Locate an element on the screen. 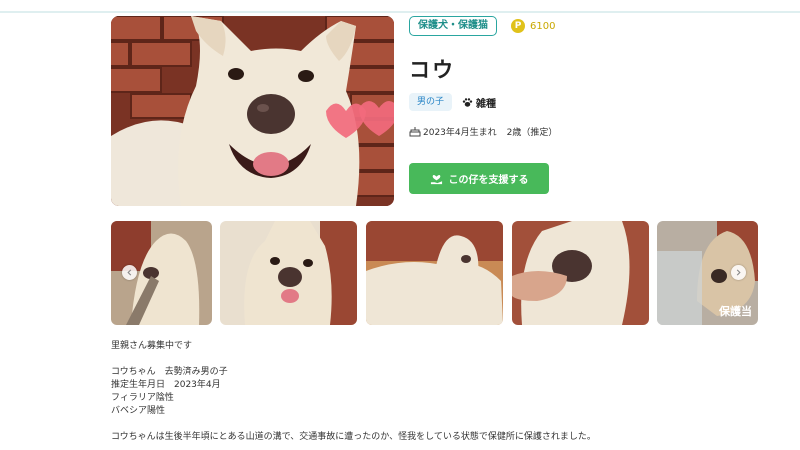 The width and height of the screenshot is (800, 450). top-header-bar is located at coordinates (400, 6).